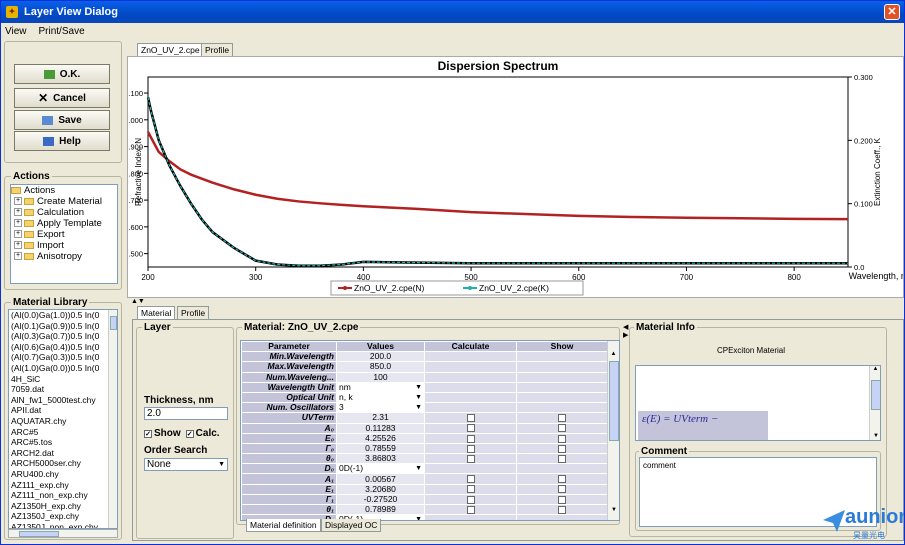 This screenshot has height=545, width=905. Describe the element at coordinates (380, 479) in the screenshot. I see `parameter-value: 0.00567` at that location.